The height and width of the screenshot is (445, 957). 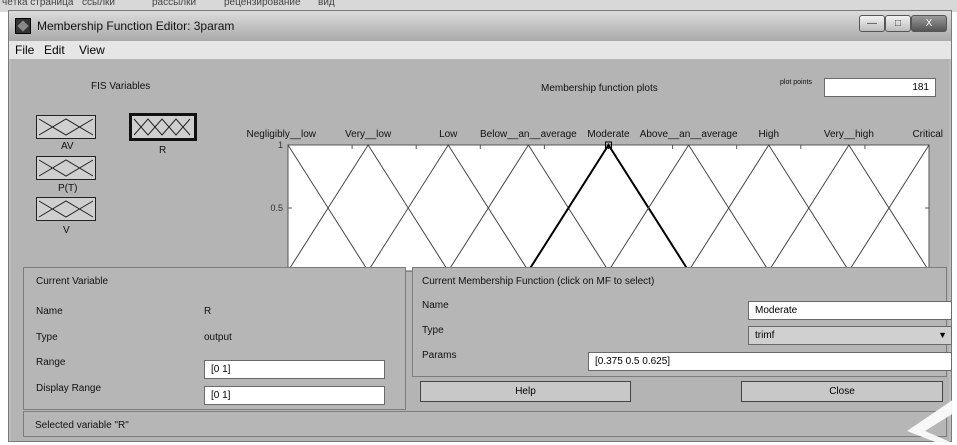 I want to click on background-menu-item: рассылки, so click(x=174, y=4).